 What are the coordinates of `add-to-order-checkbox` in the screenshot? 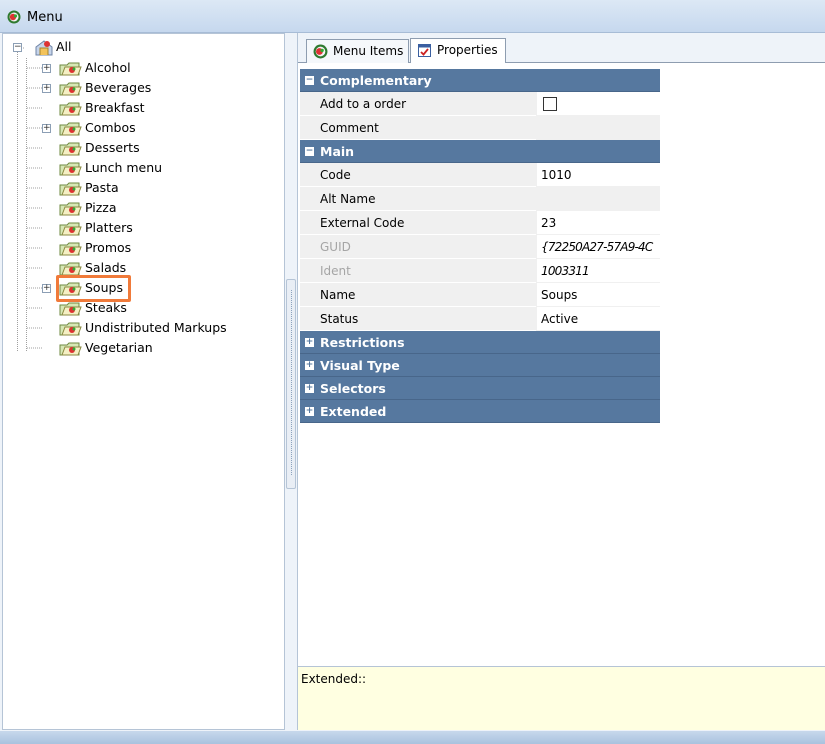 It's located at (550, 104).